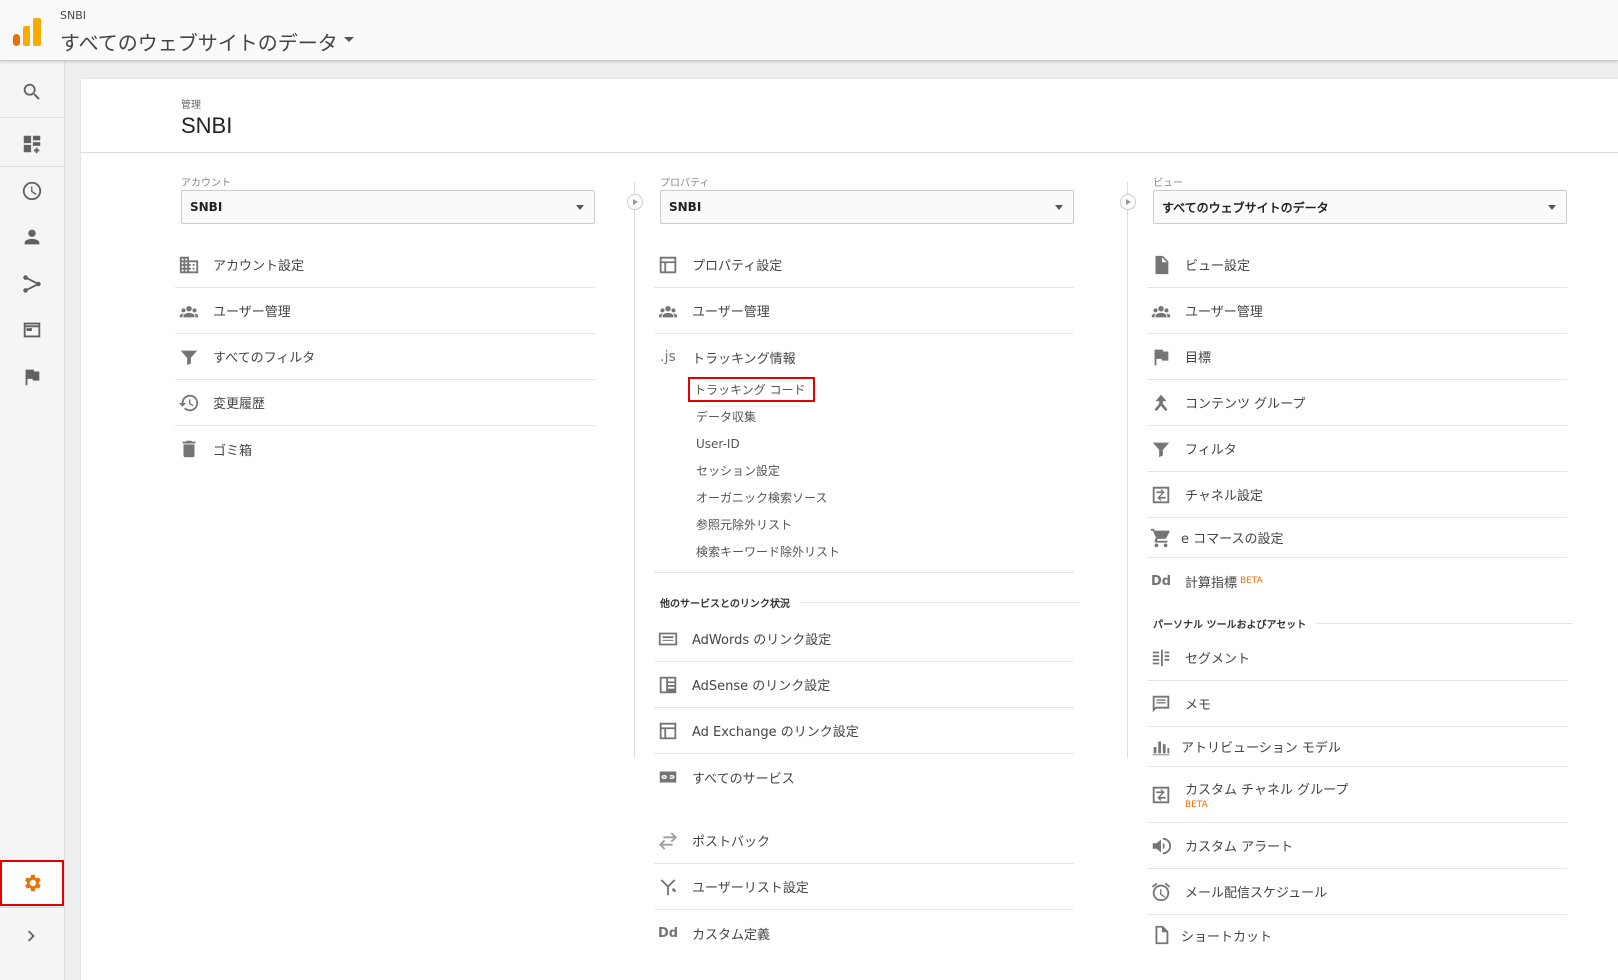 The width and height of the screenshot is (1618, 980). I want to click on item-label: チャネル設定, so click(1224, 496).